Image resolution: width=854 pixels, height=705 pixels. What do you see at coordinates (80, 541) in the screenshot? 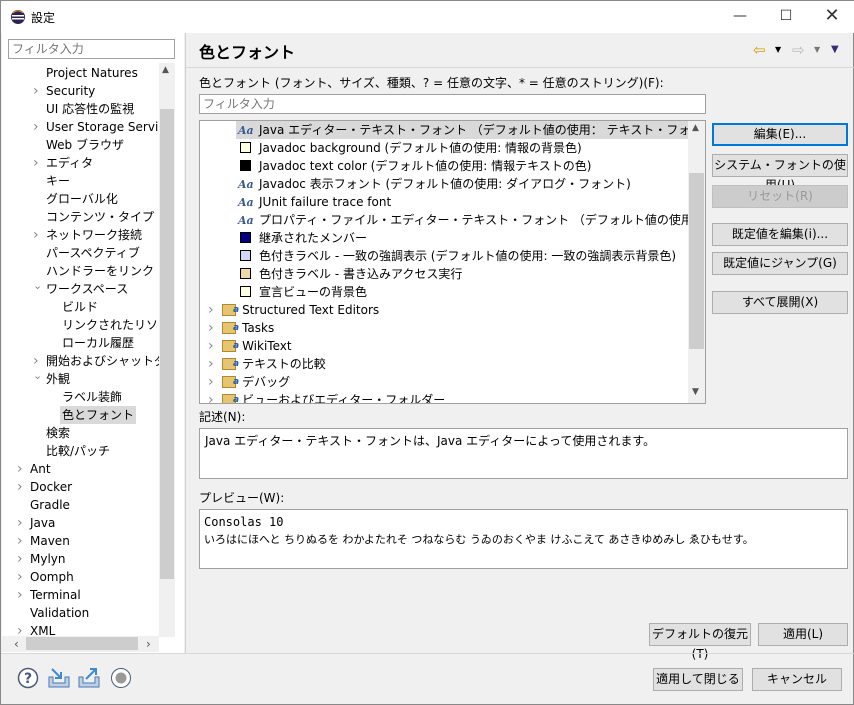
I see `nav-item: › Maven` at bounding box center [80, 541].